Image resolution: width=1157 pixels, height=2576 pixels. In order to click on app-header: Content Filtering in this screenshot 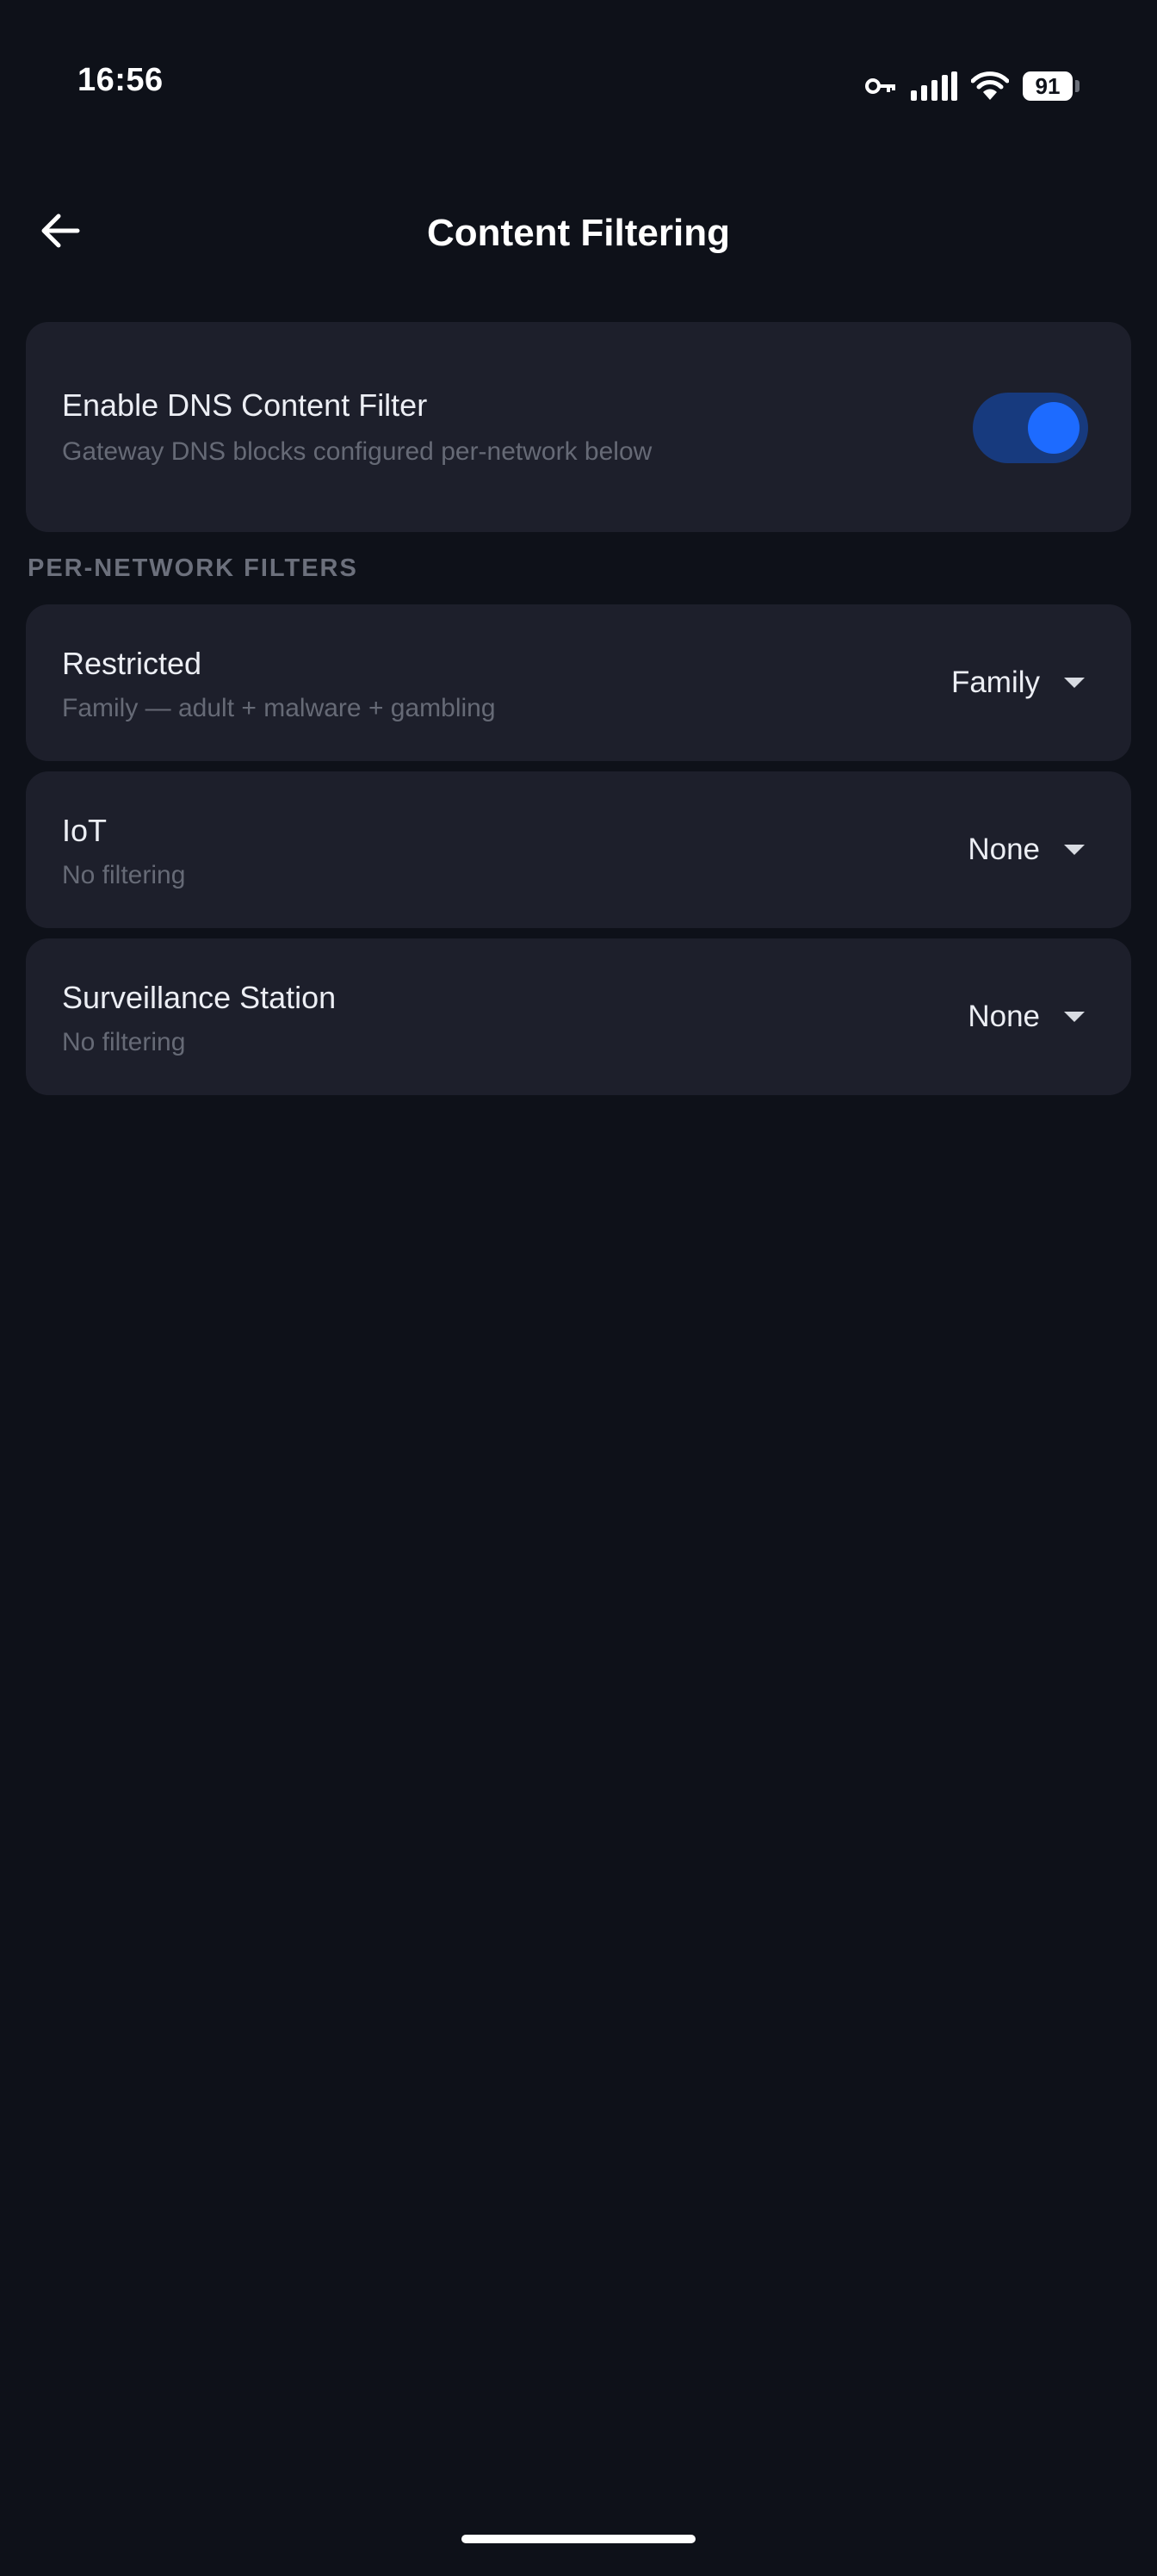, I will do `click(579, 233)`.